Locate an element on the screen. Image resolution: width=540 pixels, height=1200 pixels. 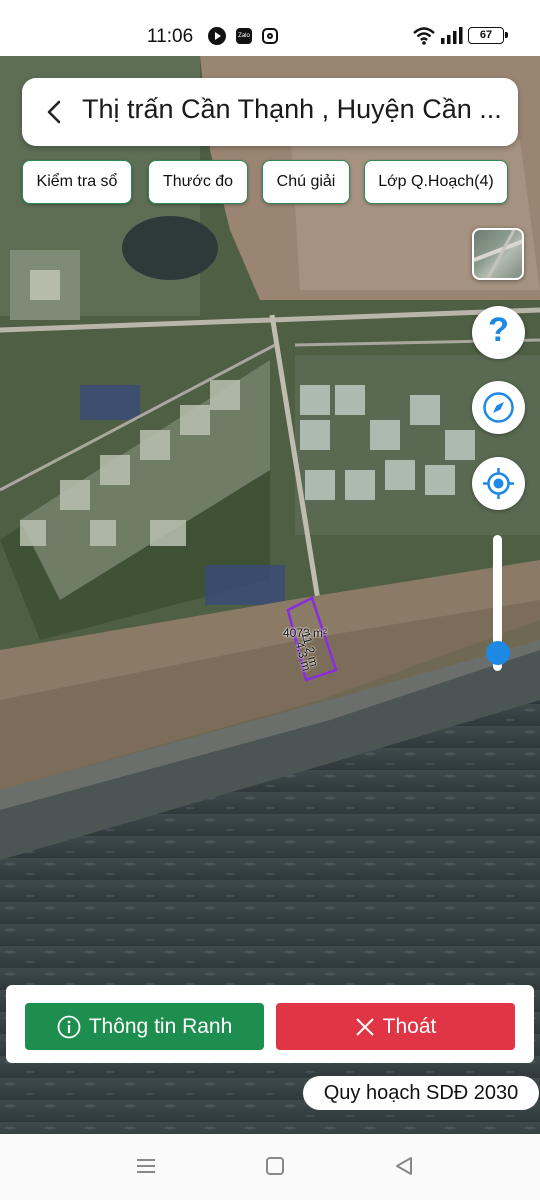
help-button: ? is located at coordinates (498, 332).